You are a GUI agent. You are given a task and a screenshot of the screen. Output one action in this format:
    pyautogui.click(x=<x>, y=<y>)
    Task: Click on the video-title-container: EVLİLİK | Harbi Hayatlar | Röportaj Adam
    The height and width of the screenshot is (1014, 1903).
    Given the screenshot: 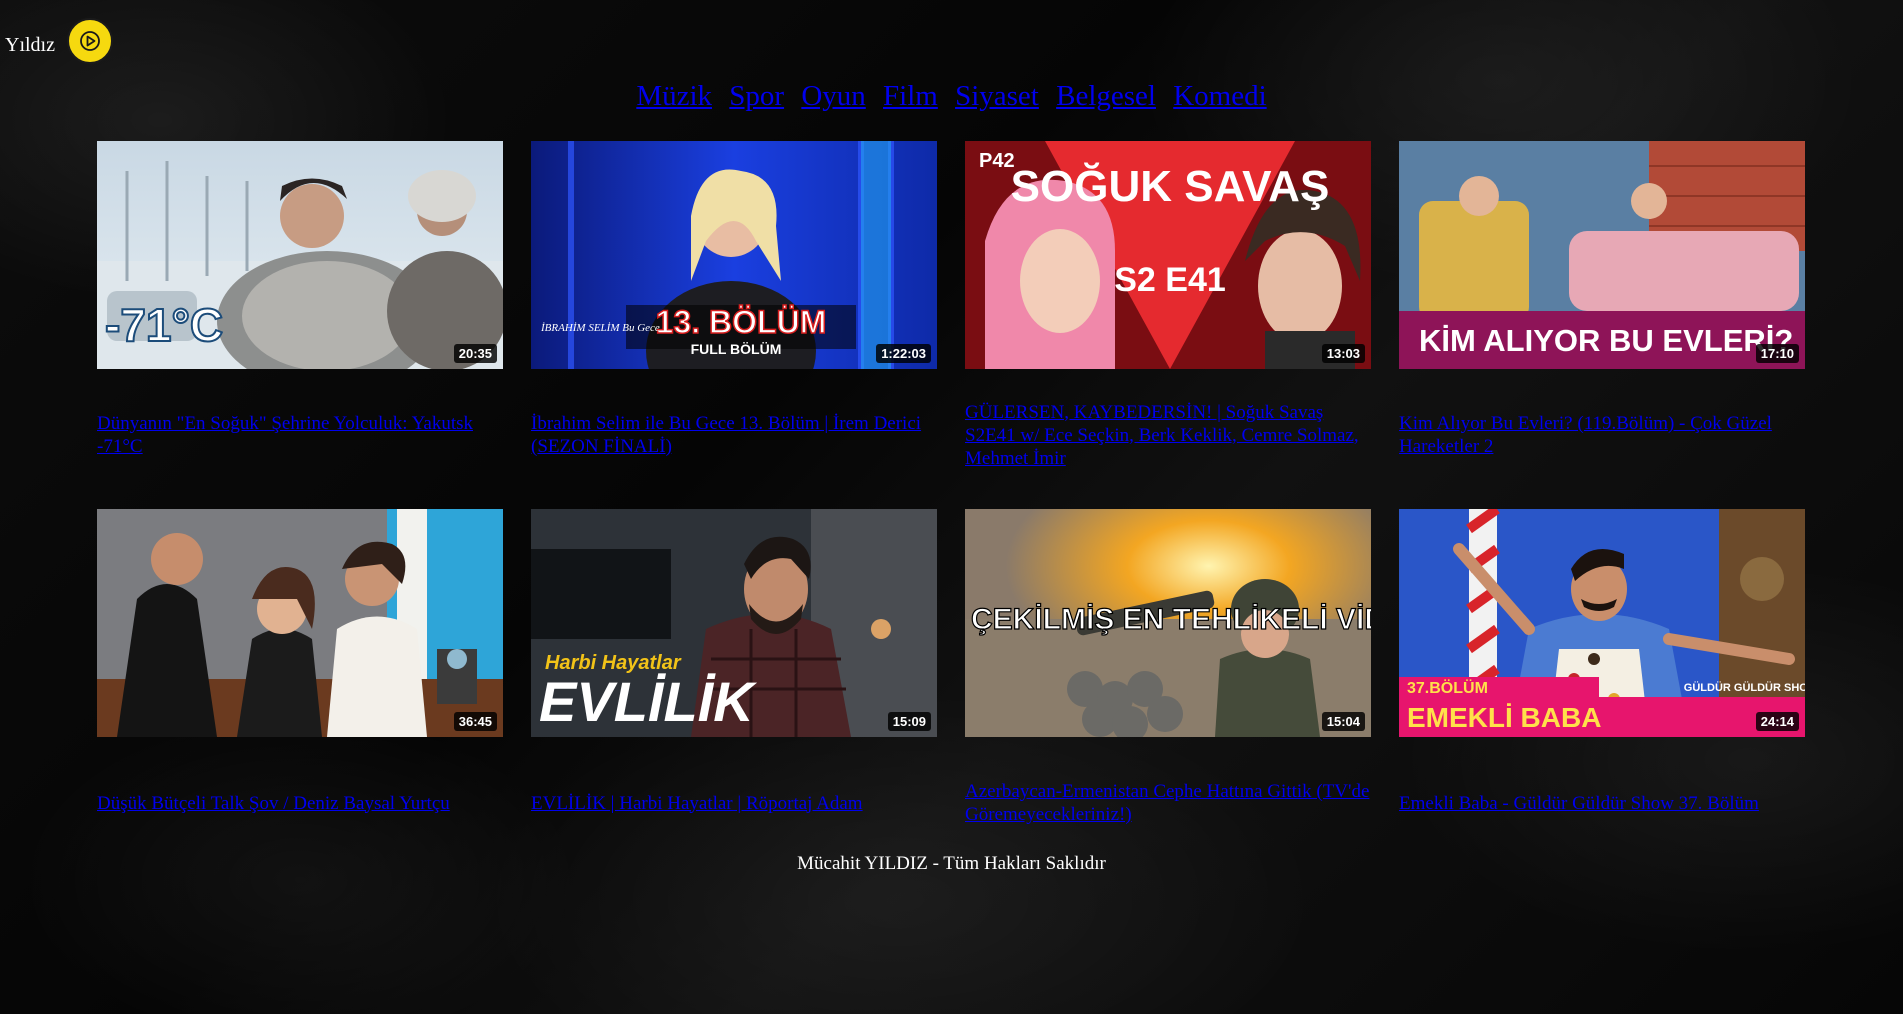 What is the action you would take?
    pyautogui.click(x=734, y=796)
    